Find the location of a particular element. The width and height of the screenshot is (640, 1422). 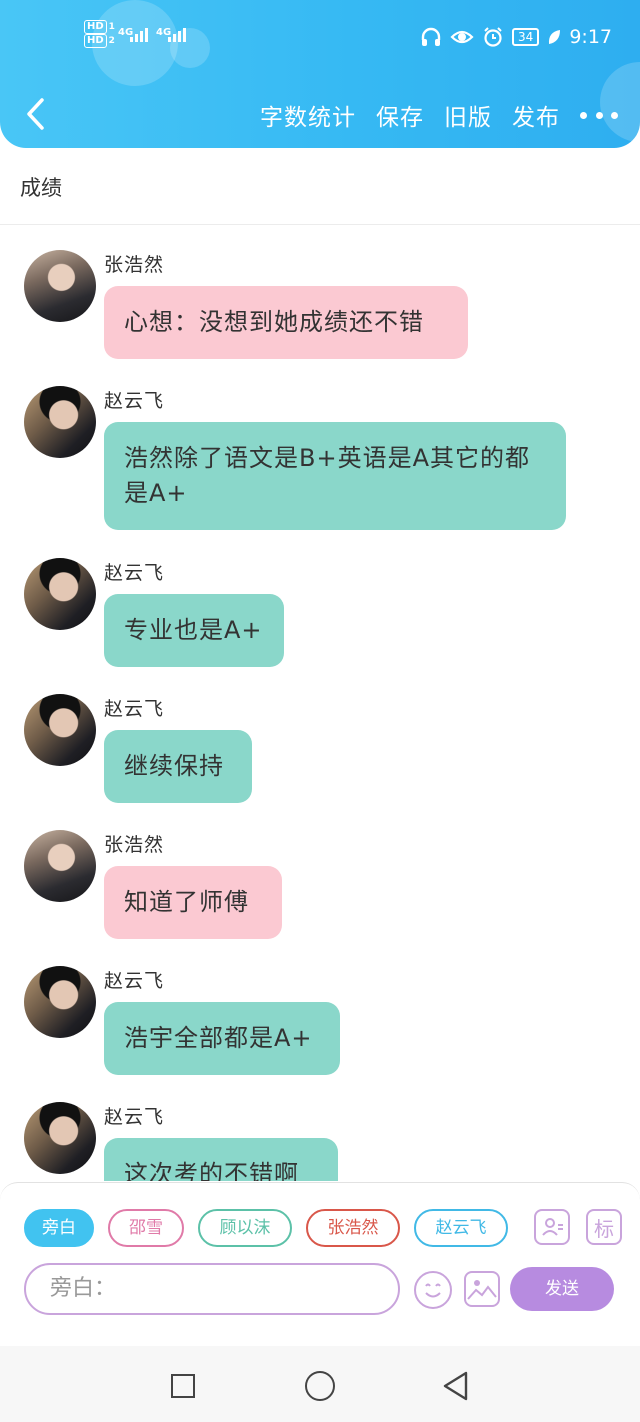

sim-index: 1 is located at coordinates (111, 27).